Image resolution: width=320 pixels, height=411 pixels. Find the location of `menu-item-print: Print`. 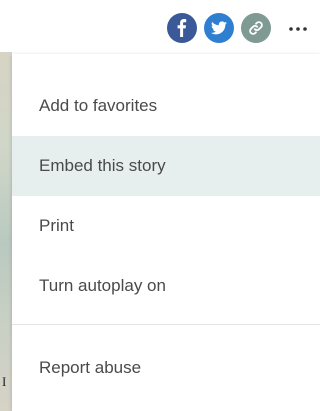

menu-item-print: Print is located at coordinates (166, 226).